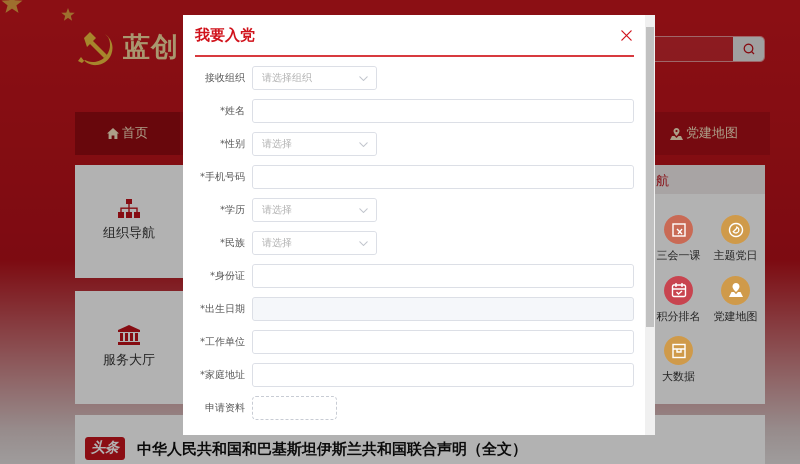 Image resolution: width=800 pixels, height=464 pixels. What do you see at coordinates (678, 377) in the screenshot?
I see `shortcut-label: 大数据` at bounding box center [678, 377].